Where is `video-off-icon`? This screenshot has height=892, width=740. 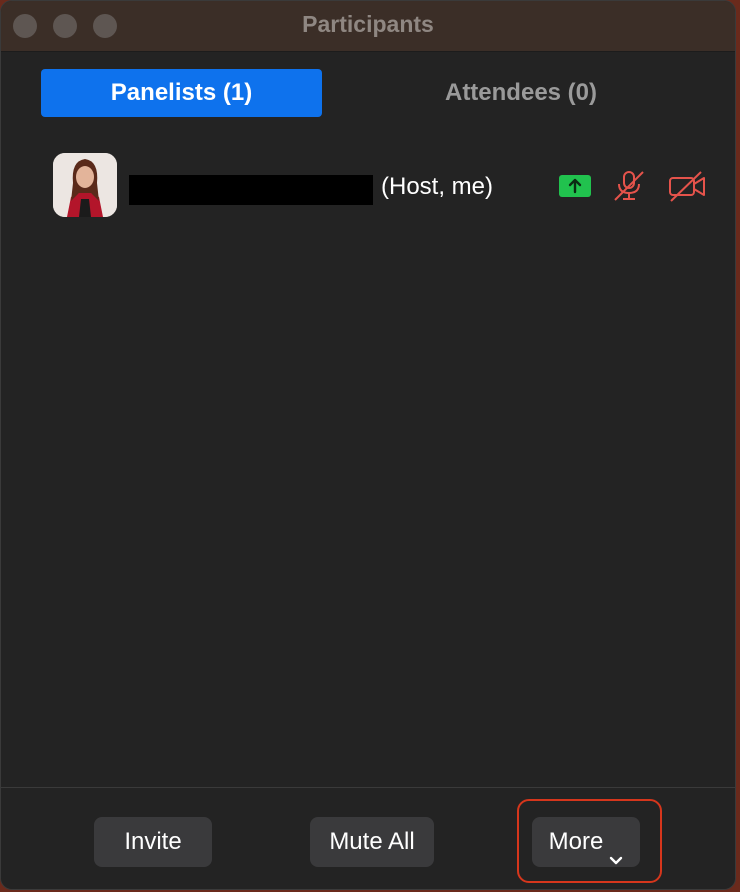 video-off-icon is located at coordinates (687, 186).